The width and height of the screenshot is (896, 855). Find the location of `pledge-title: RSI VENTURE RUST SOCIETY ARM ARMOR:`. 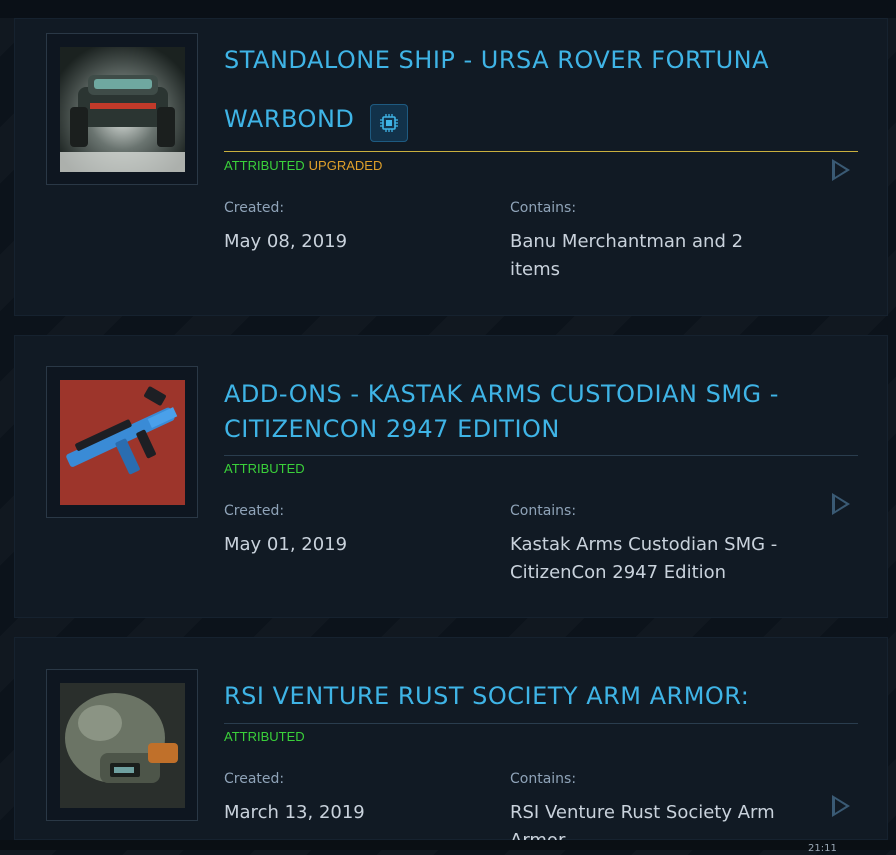

pledge-title: RSI VENTURE RUST SOCIETY ARM ARMOR: is located at coordinates (541, 696).